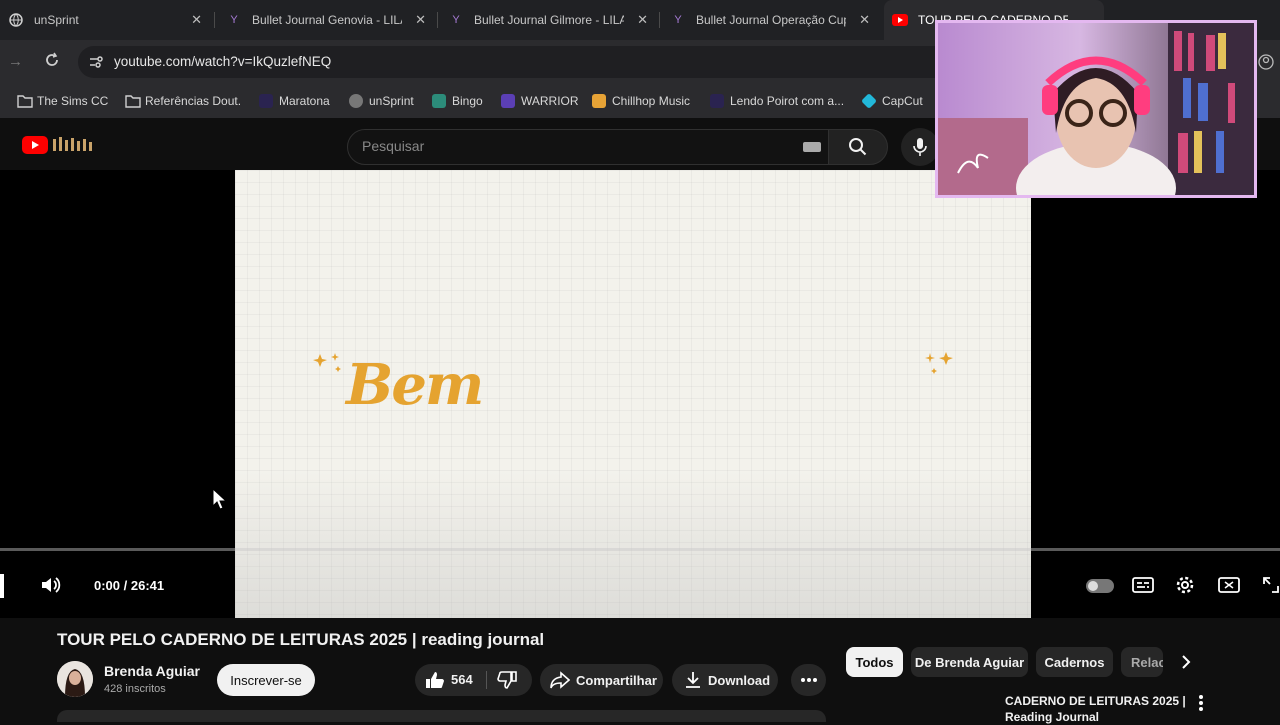 Image resolution: width=1280 pixels, height=725 pixels. What do you see at coordinates (588, 147) in the screenshot?
I see `search-input: Pesquisar` at bounding box center [588, 147].